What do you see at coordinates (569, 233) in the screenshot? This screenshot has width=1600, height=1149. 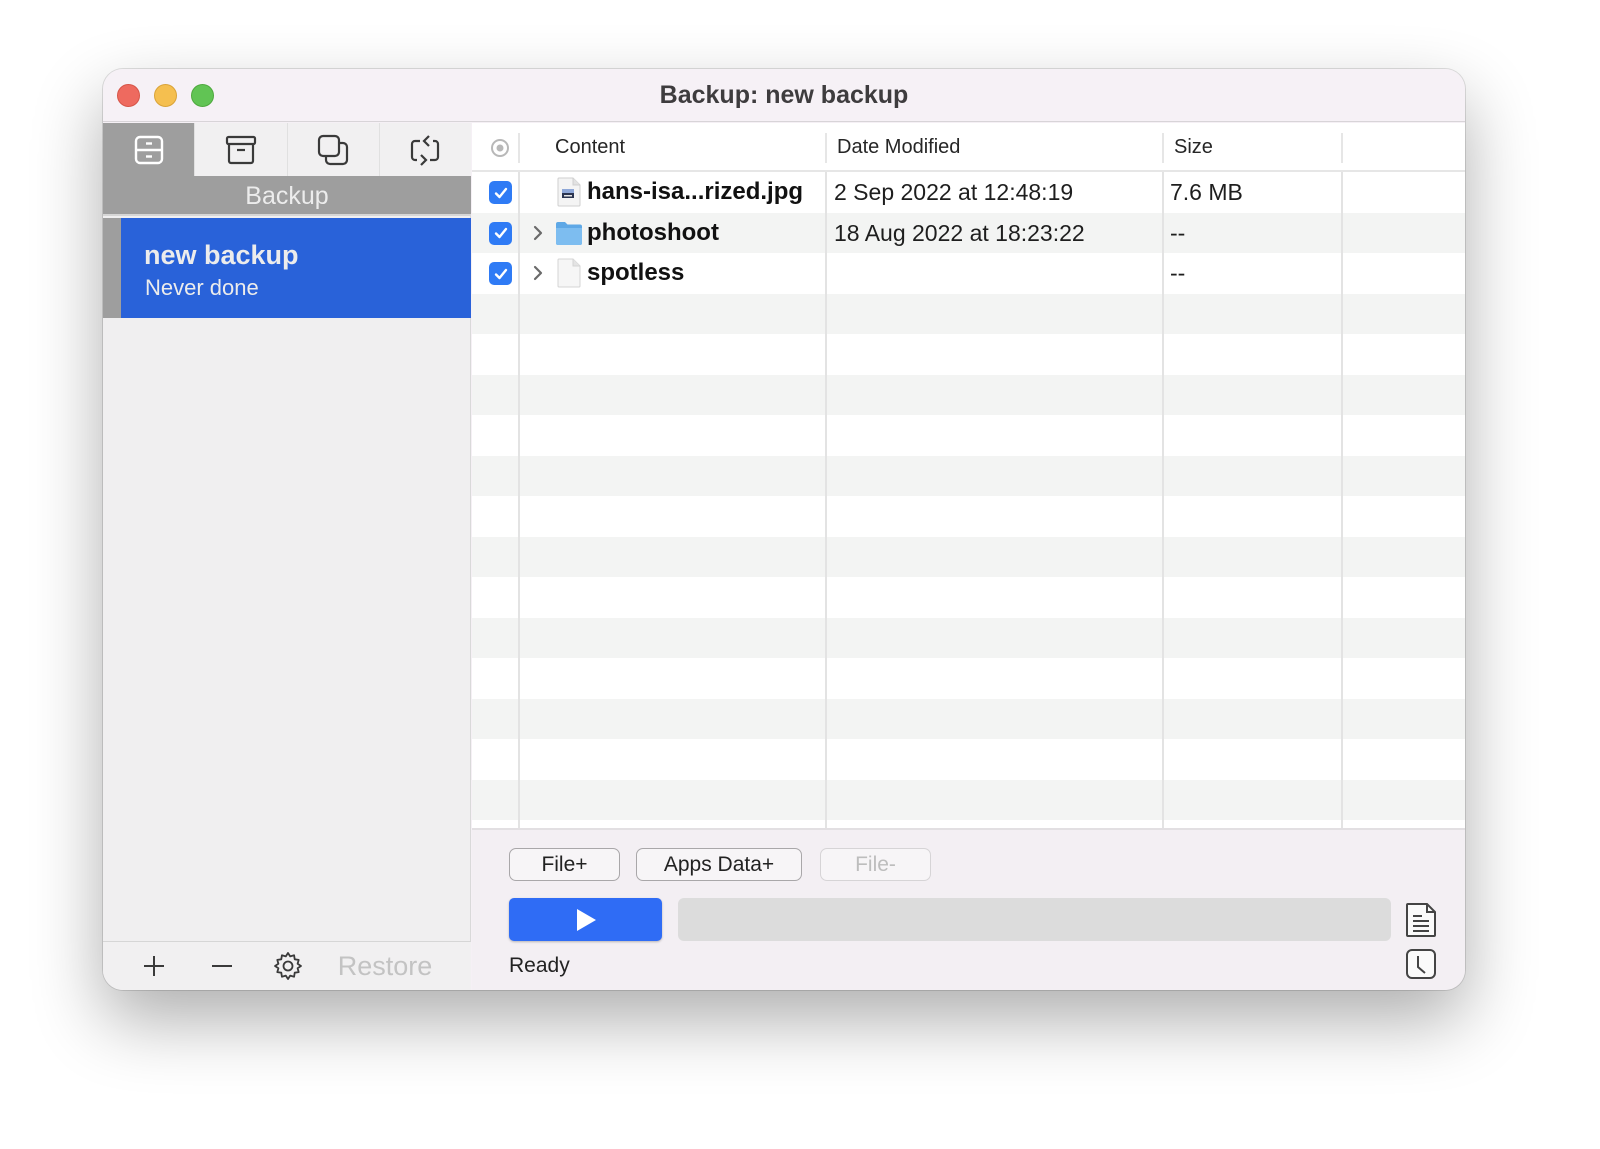 I see `folder-icon` at bounding box center [569, 233].